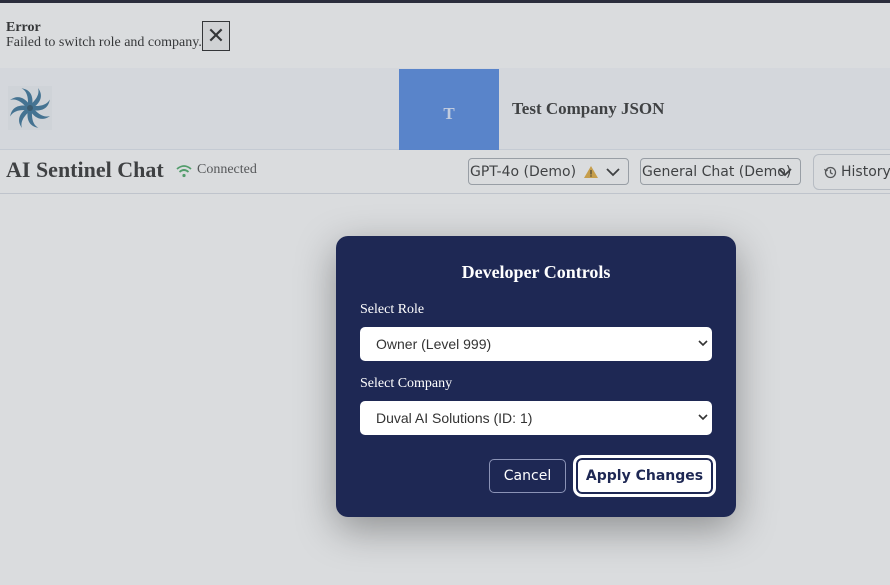 This screenshot has height=585, width=890. Describe the element at coordinates (527, 476) in the screenshot. I see `cancel-button: Cancel` at that location.